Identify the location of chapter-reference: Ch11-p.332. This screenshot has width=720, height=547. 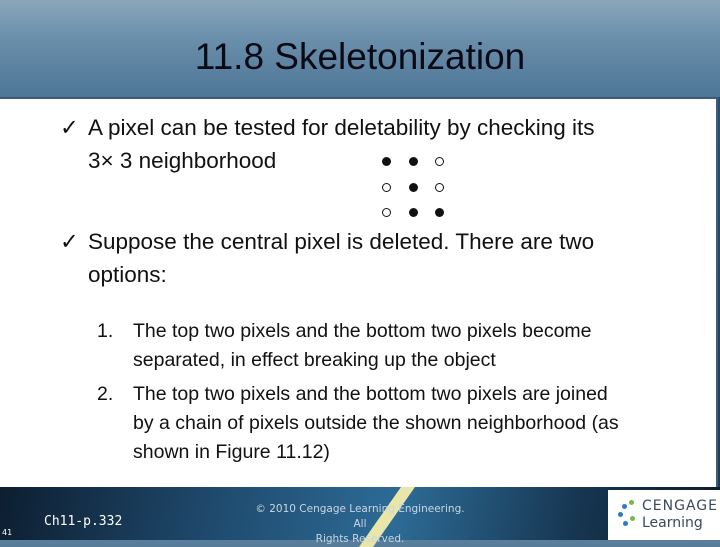
(83, 521).